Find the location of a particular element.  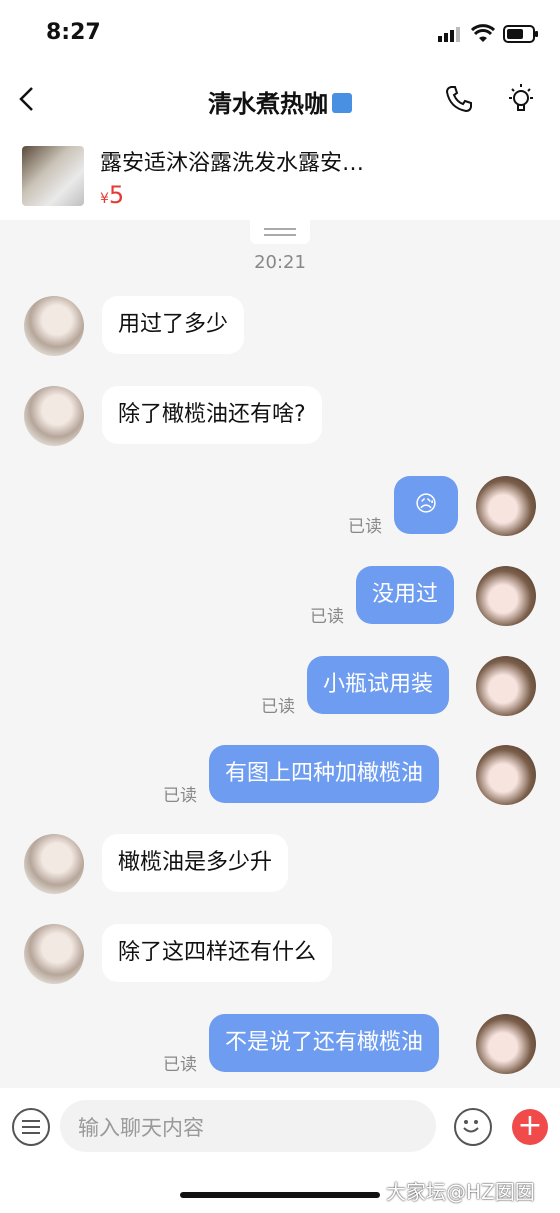

product-price: ¥5 is located at coordinates (112, 195).